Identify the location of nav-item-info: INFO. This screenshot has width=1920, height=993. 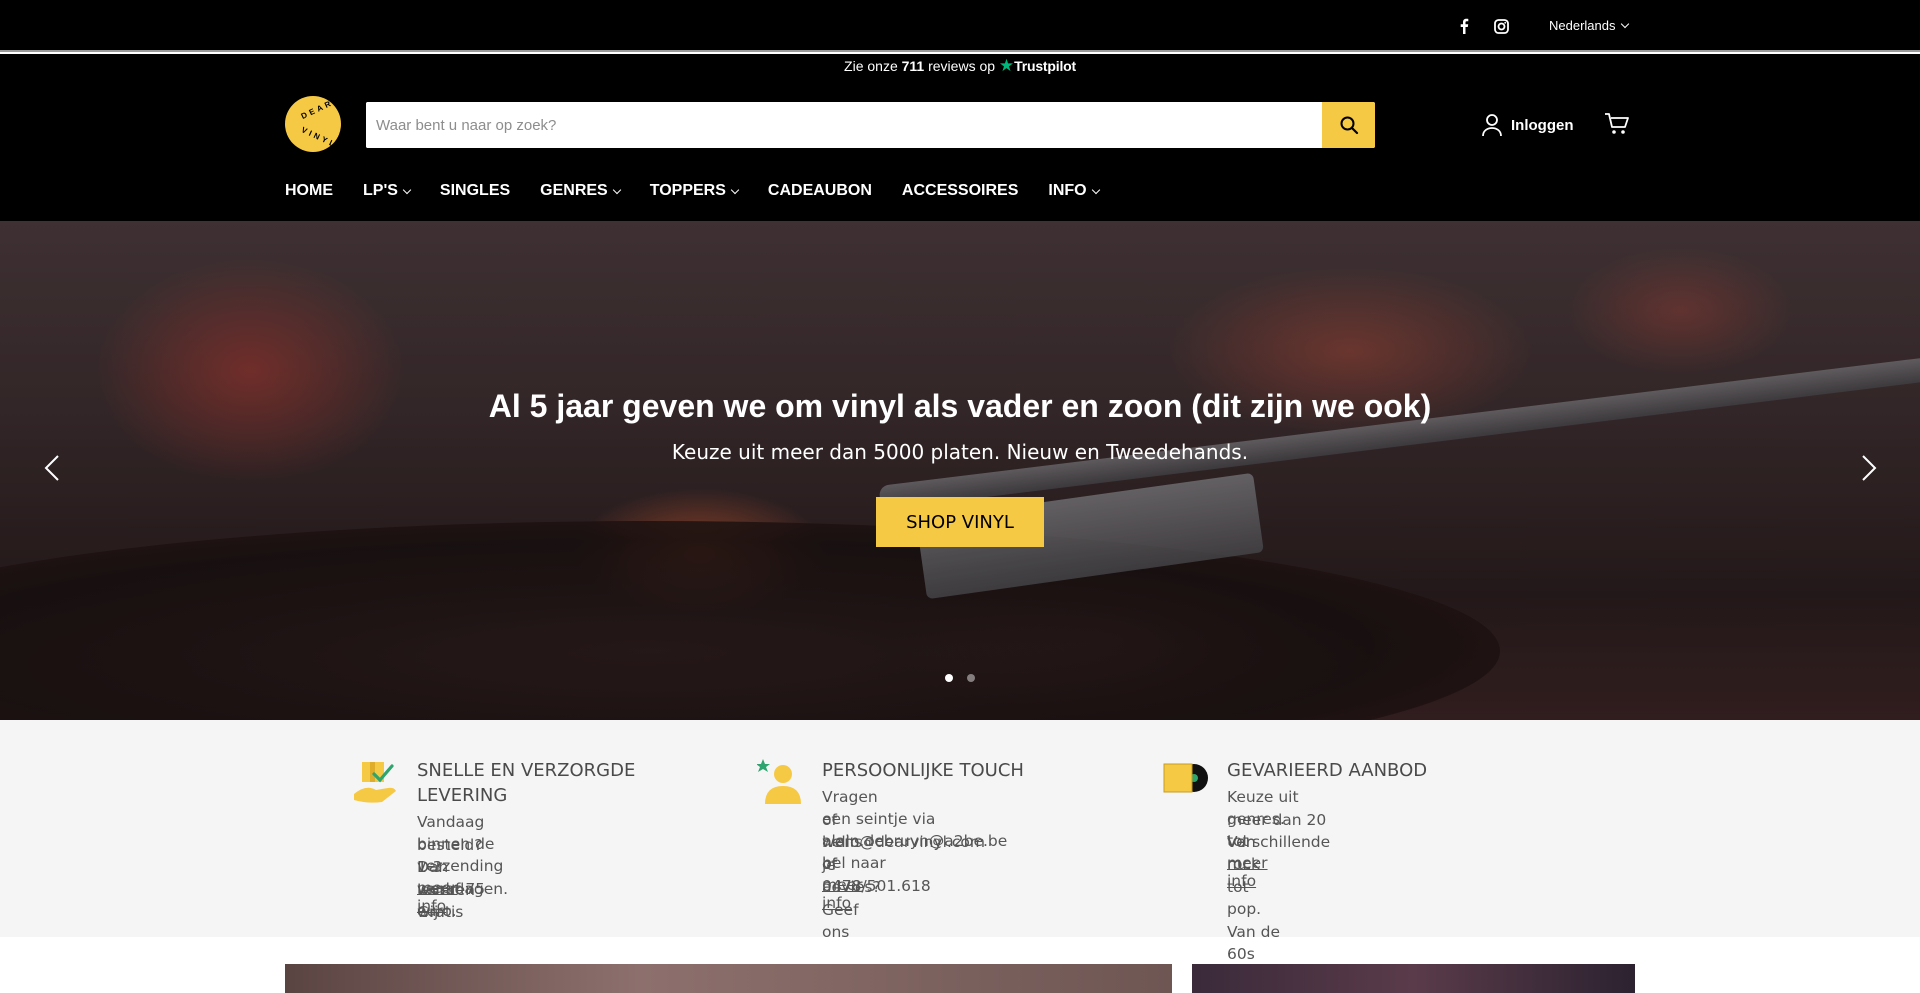
(1074, 191).